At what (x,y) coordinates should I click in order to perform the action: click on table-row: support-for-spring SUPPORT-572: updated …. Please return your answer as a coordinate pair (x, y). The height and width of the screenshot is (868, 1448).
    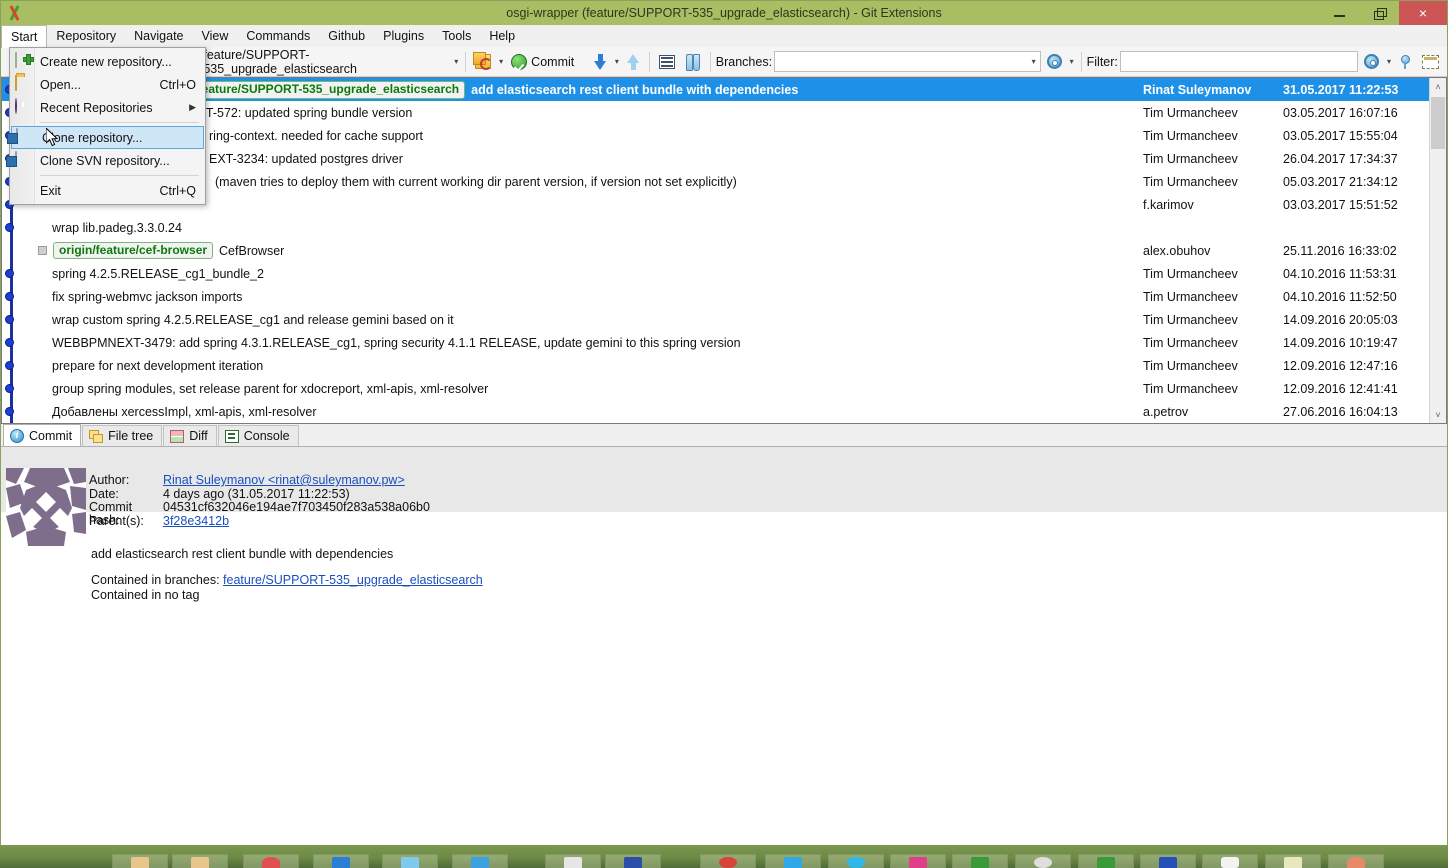
    Looking at the image, I should click on (715, 112).